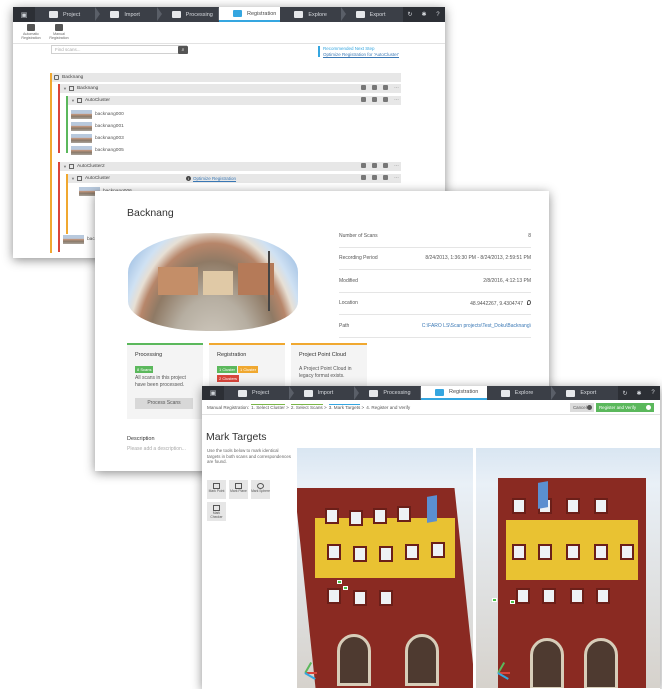  I want to click on folder-icon, so click(53, 14).